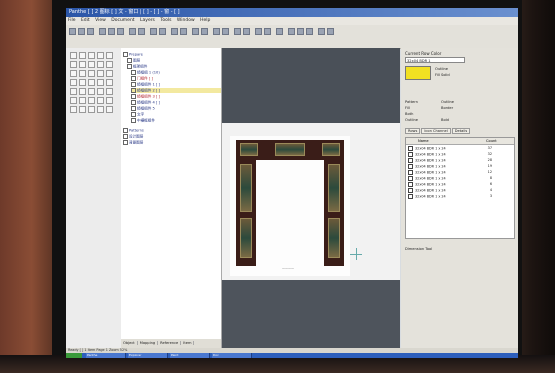  I want to click on polygon-tool-icon, so click(109, 64).